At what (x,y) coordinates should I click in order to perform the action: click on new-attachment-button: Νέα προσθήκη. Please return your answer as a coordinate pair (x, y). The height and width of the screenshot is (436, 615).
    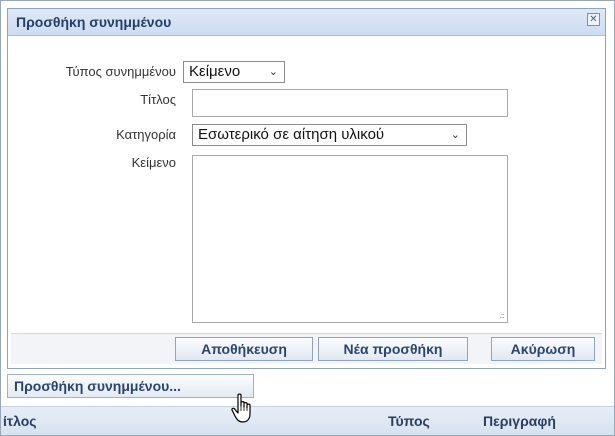
    Looking at the image, I should click on (393, 349).